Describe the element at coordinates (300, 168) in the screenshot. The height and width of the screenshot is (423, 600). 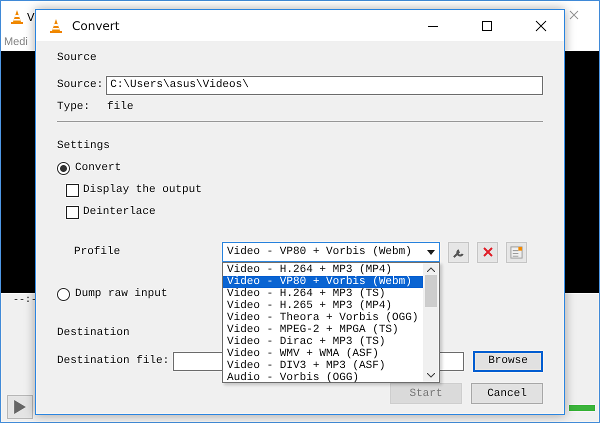
I see `radio-button: Convert` at that location.